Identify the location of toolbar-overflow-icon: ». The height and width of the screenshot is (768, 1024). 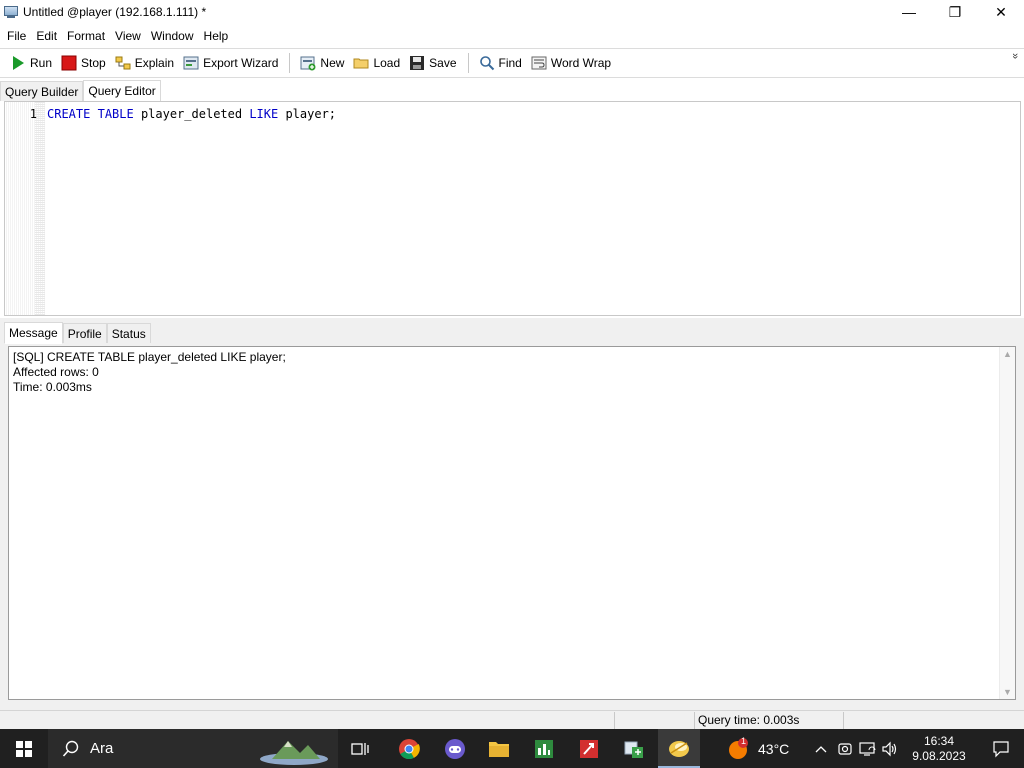
(1015, 56).